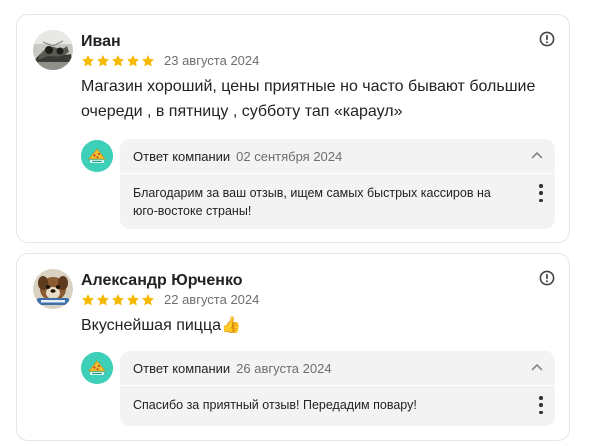  What do you see at coordinates (162, 281) in the screenshot?
I see `review-author: Александр Юрченко` at bounding box center [162, 281].